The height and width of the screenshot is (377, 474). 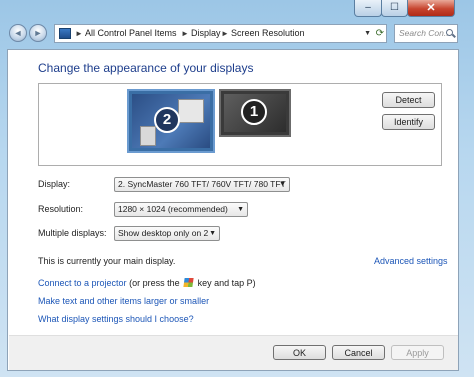 I want to click on minimize-icon: –, so click(x=368, y=7).